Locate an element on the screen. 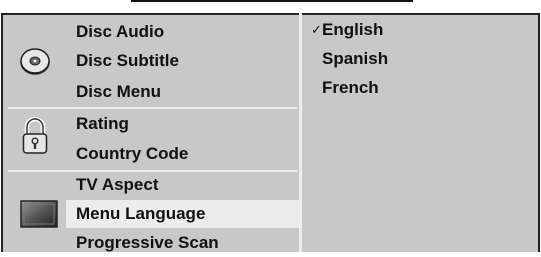  menu-item-disc-menu: Disc Menu is located at coordinates (118, 92).